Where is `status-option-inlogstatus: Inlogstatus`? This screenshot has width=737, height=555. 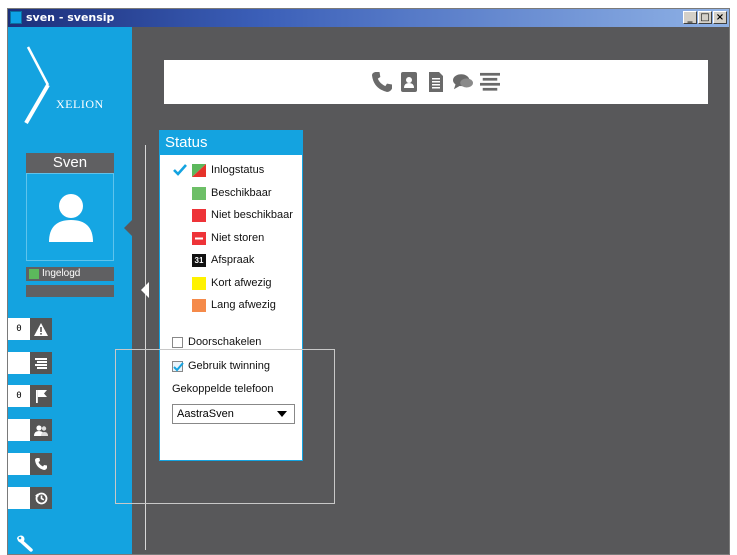 status-option-inlogstatus: Inlogstatus is located at coordinates (231, 172).